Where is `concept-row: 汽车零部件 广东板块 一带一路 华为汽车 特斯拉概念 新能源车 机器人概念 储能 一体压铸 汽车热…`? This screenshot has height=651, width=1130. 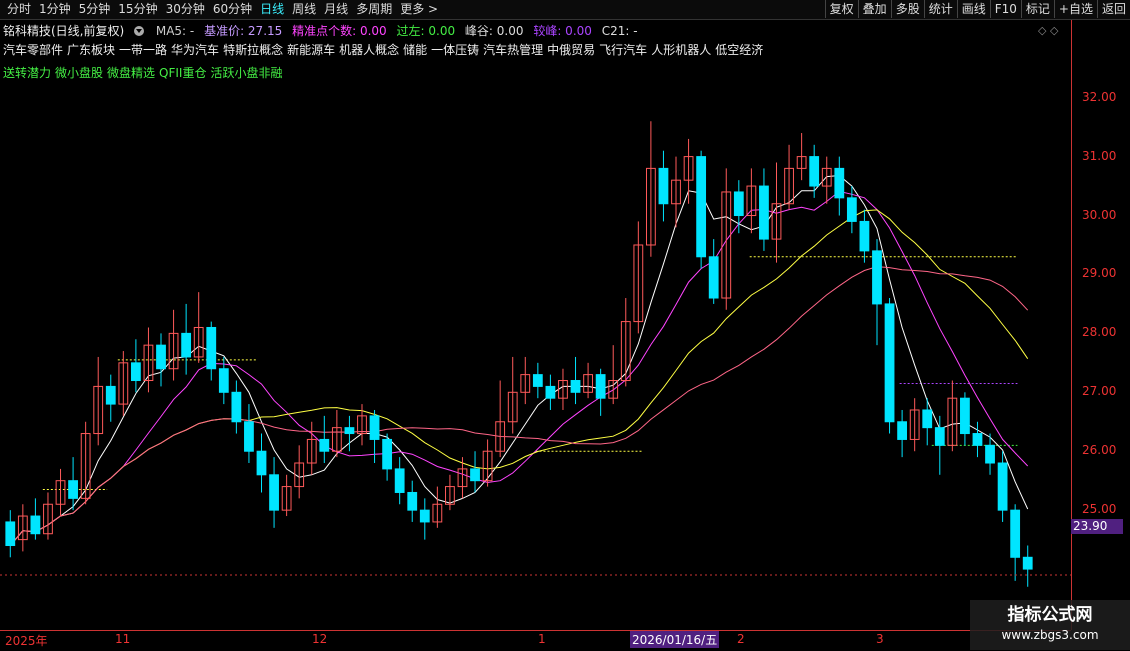
concept-row: 汽车零部件 广东板块 一带一路 华为汽车 特斯拉概念 新能源车 机器人概念 储能 一体压铸 汽车热… is located at coordinates (385, 49).